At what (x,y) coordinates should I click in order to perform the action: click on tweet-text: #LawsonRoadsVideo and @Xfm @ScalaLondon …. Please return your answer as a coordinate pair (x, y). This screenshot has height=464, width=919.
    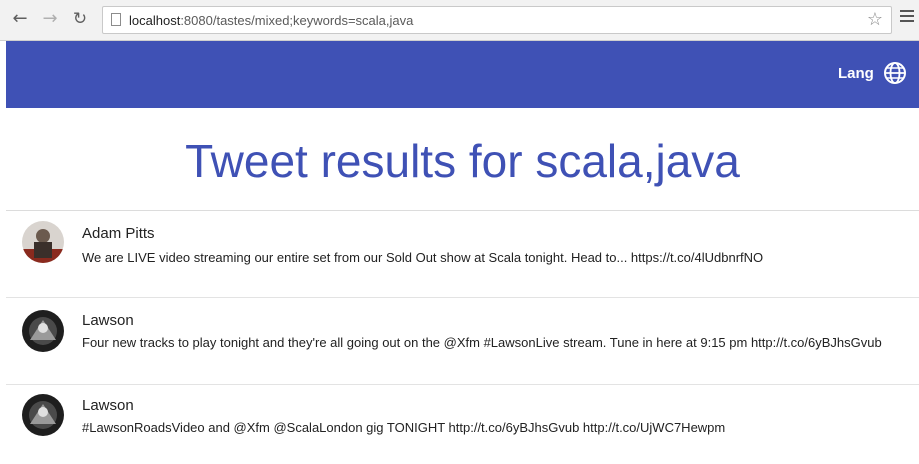
    Looking at the image, I should click on (404, 427).